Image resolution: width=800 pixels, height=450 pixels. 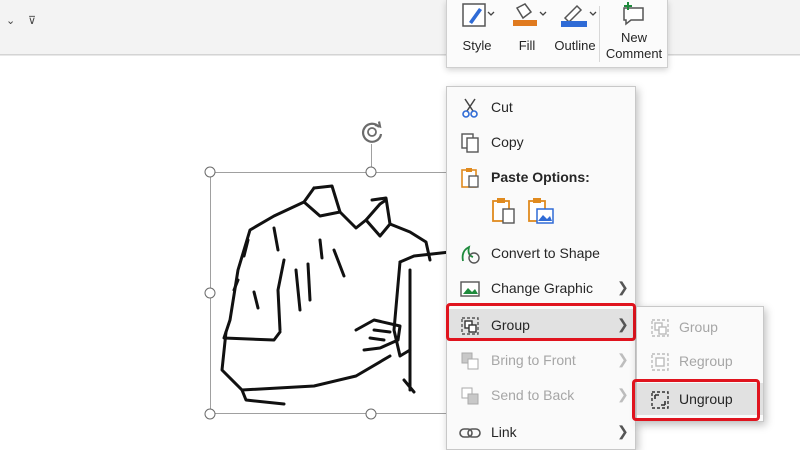 What do you see at coordinates (470, 433) in the screenshot?
I see `link-icon` at bounding box center [470, 433].